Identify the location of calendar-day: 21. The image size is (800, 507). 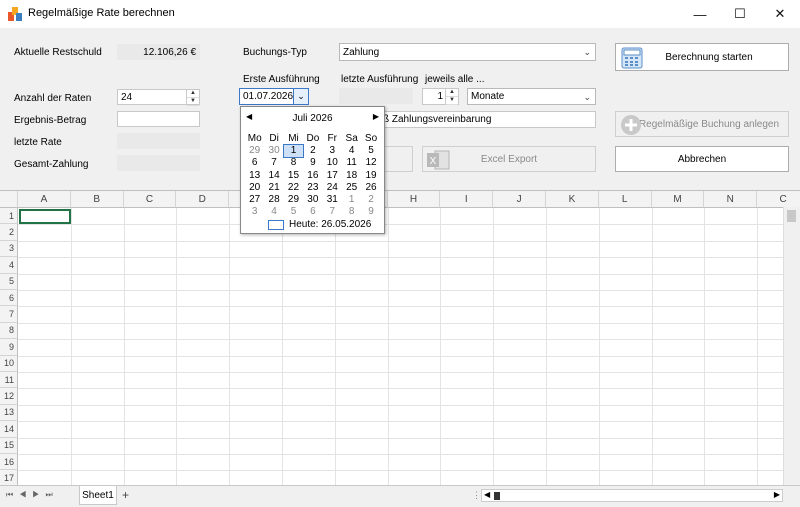
(273, 188).